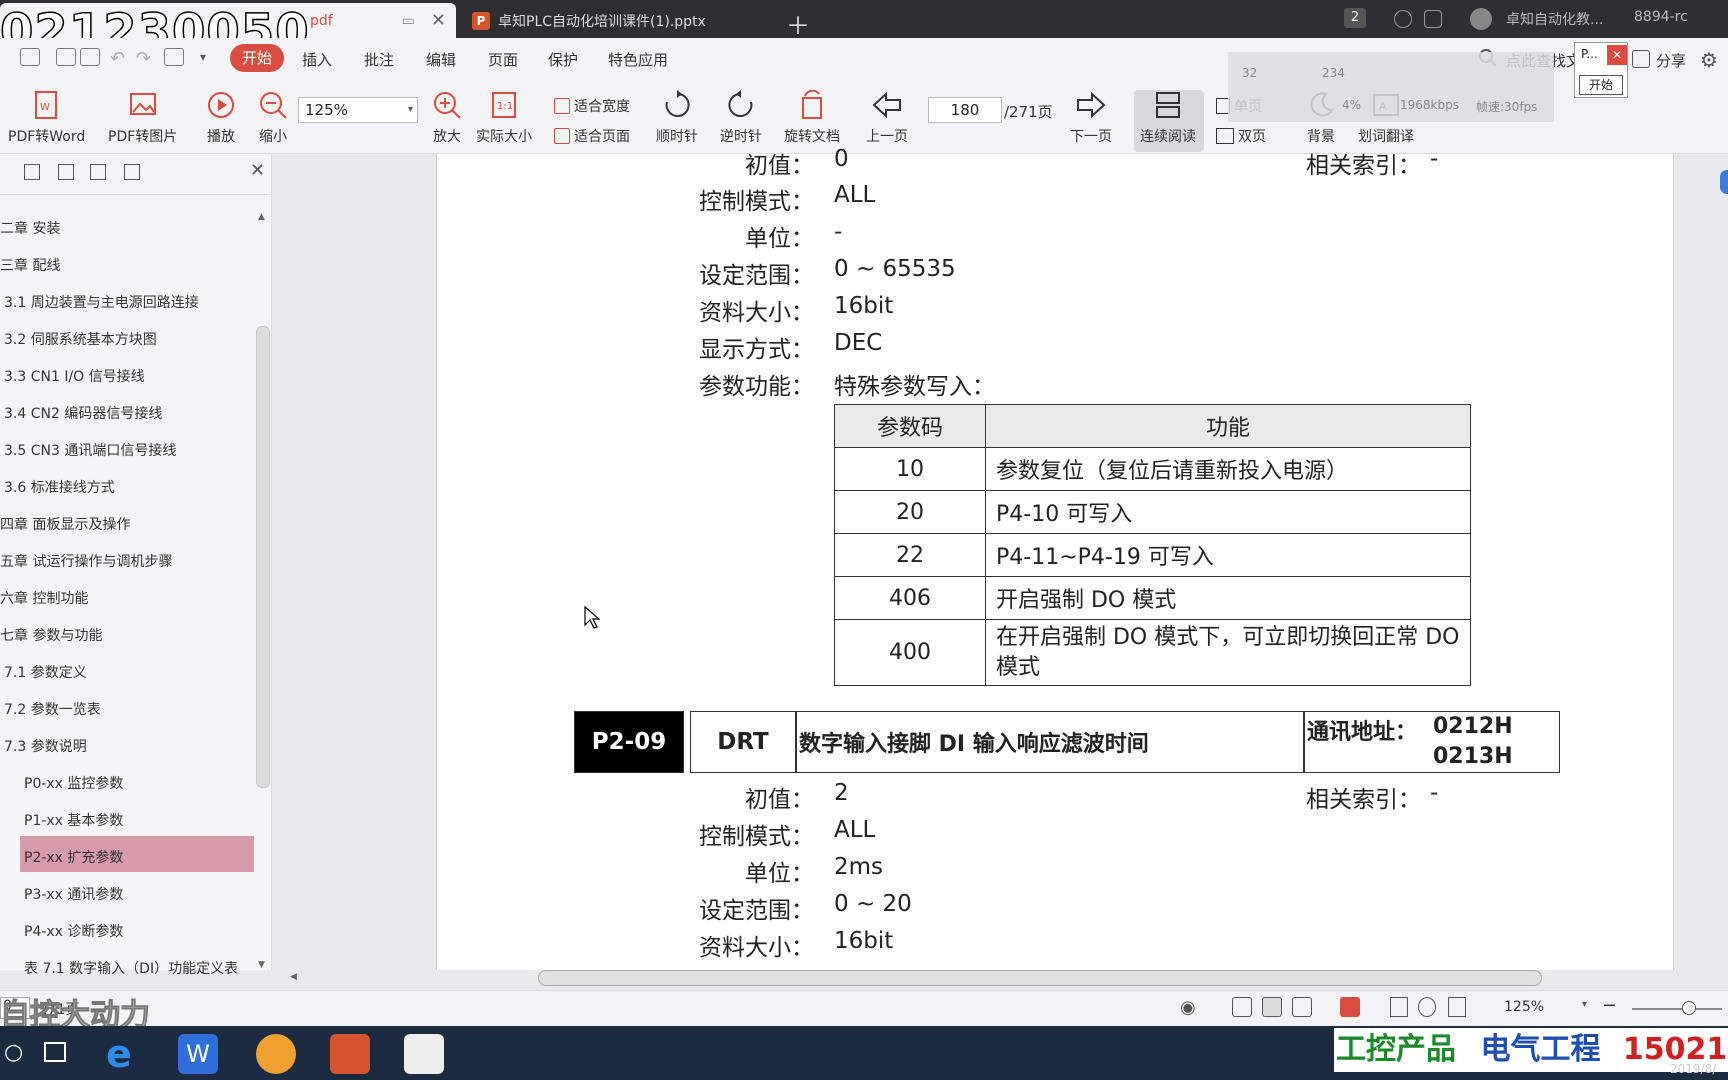 The width and height of the screenshot is (1728, 1080). What do you see at coordinates (424, 1054) in the screenshot?
I see `screen-app-icon` at bounding box center [424, 1054].